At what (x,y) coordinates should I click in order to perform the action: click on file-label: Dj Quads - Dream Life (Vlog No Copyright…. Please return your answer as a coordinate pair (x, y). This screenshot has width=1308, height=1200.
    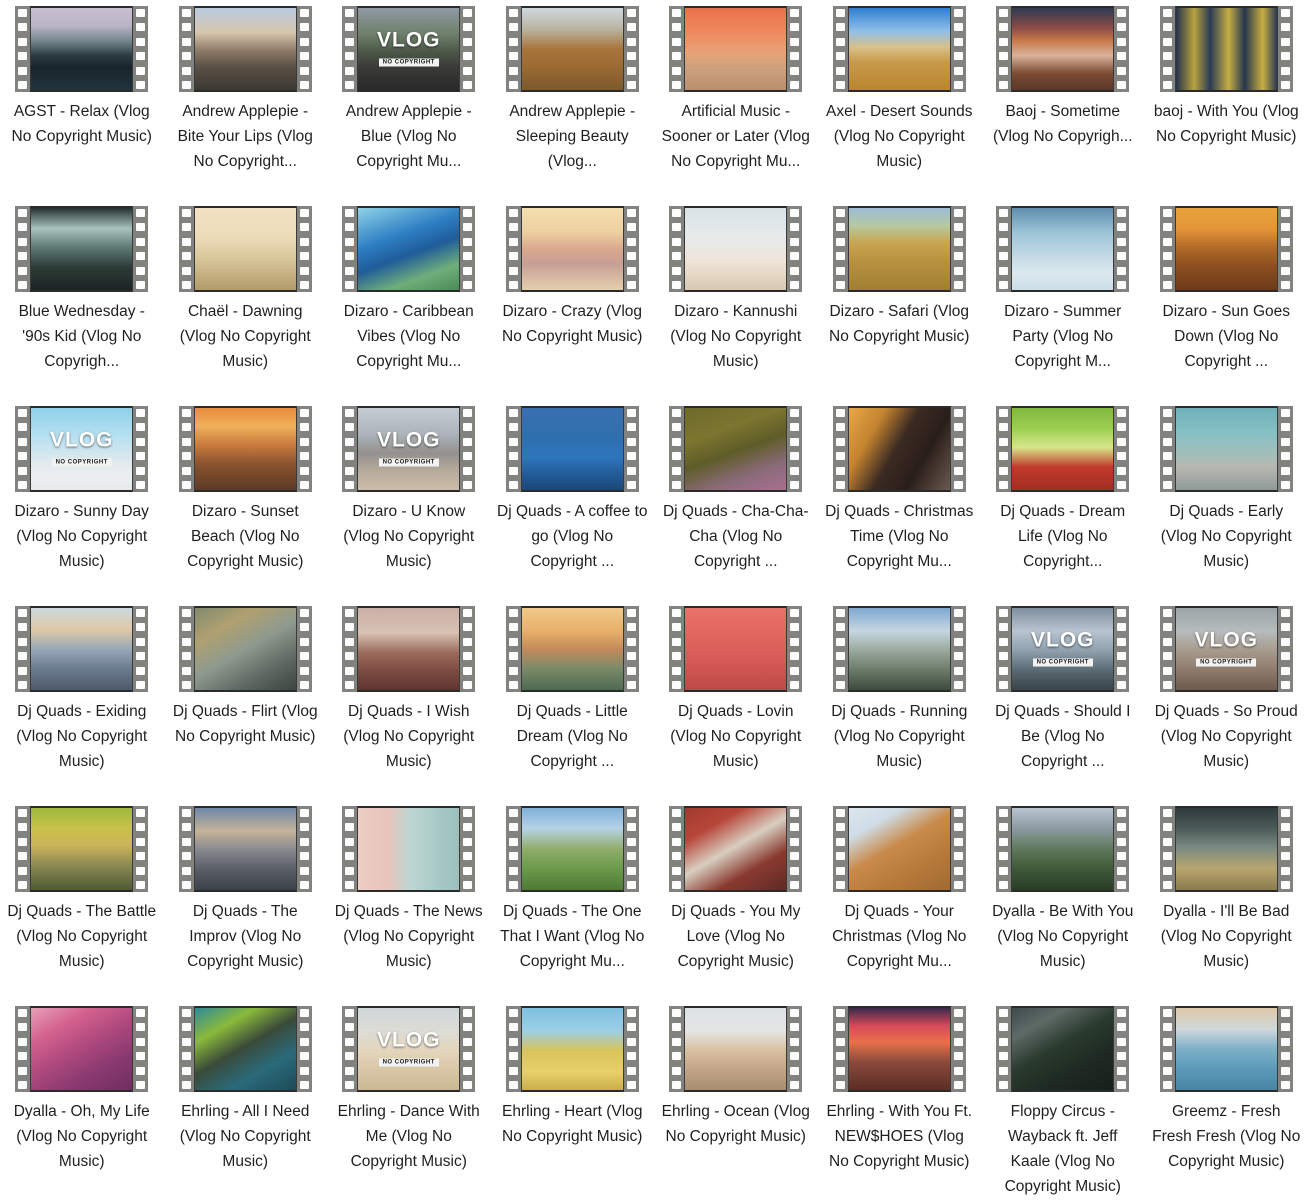
    Looking at the image, I should click on (1063, 536).